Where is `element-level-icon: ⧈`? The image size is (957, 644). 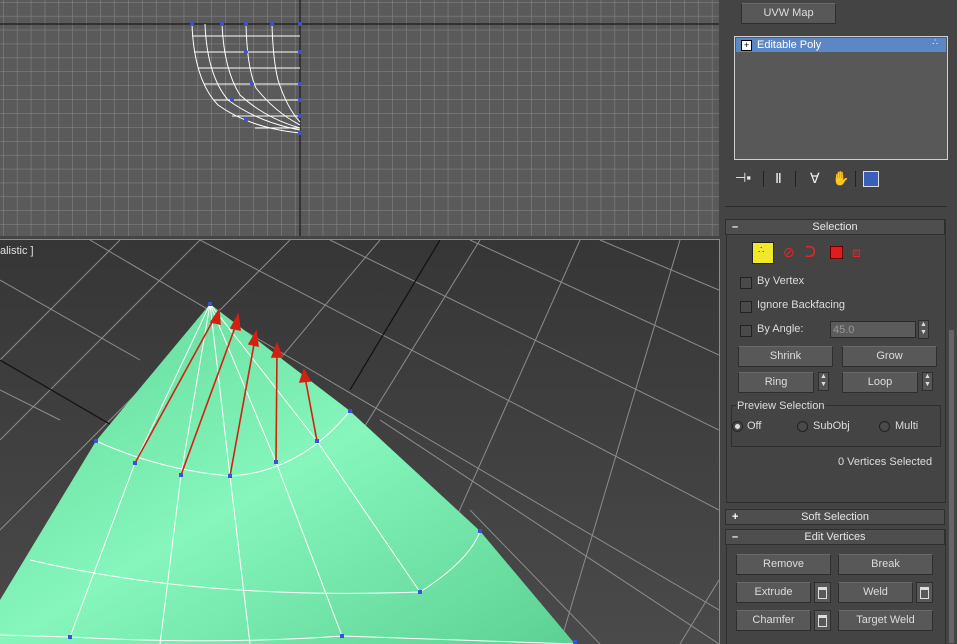
element-level-icon: ⧈ is located at coordinates (856, 252).